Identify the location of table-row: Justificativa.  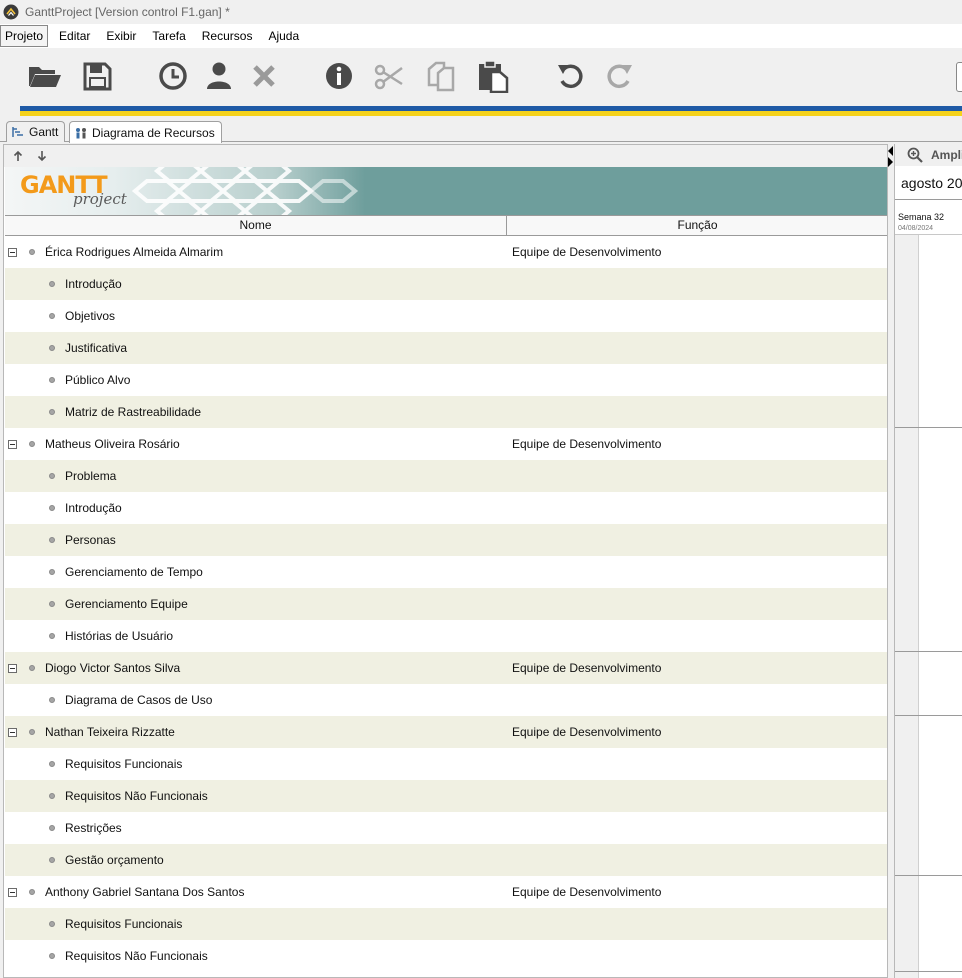
(446, 348).